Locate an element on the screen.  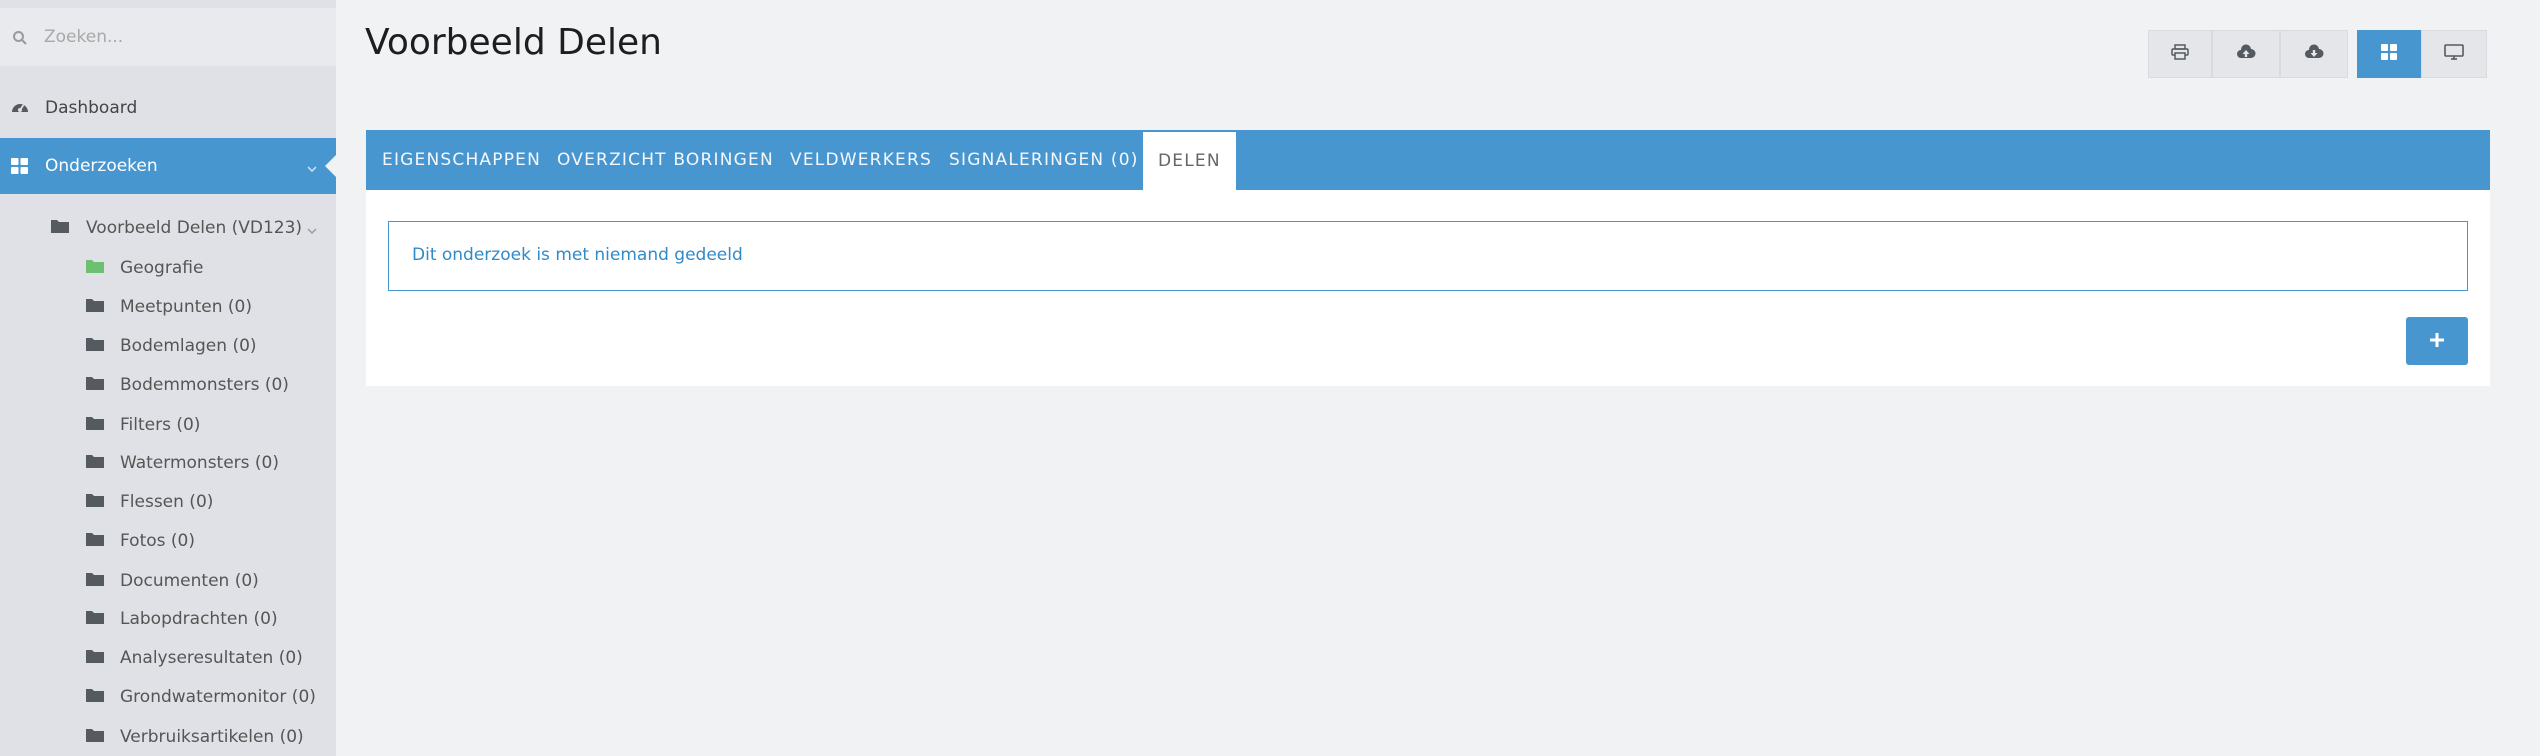
tab-veldwerkers: VELDWERKERS is located at coordinates (861, 160).